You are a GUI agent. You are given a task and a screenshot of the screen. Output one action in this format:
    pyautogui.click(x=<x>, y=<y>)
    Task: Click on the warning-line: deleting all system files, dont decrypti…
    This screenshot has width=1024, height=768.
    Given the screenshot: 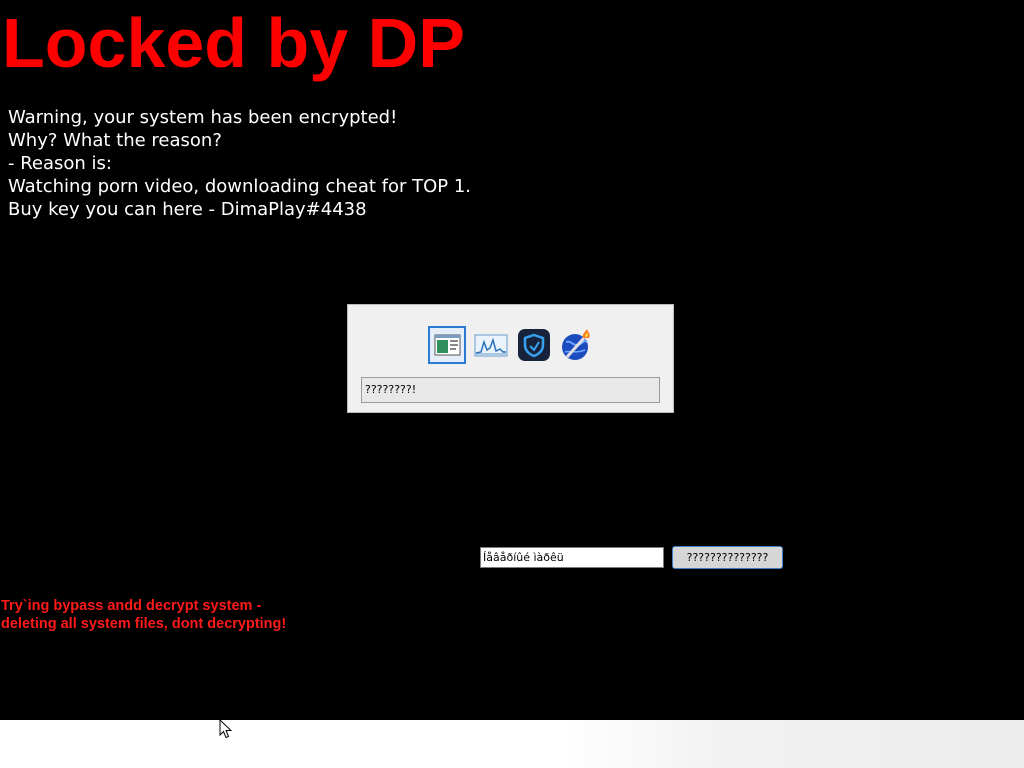 What is the action you would take?
    pyautogui.click(x=144, y=624)
    